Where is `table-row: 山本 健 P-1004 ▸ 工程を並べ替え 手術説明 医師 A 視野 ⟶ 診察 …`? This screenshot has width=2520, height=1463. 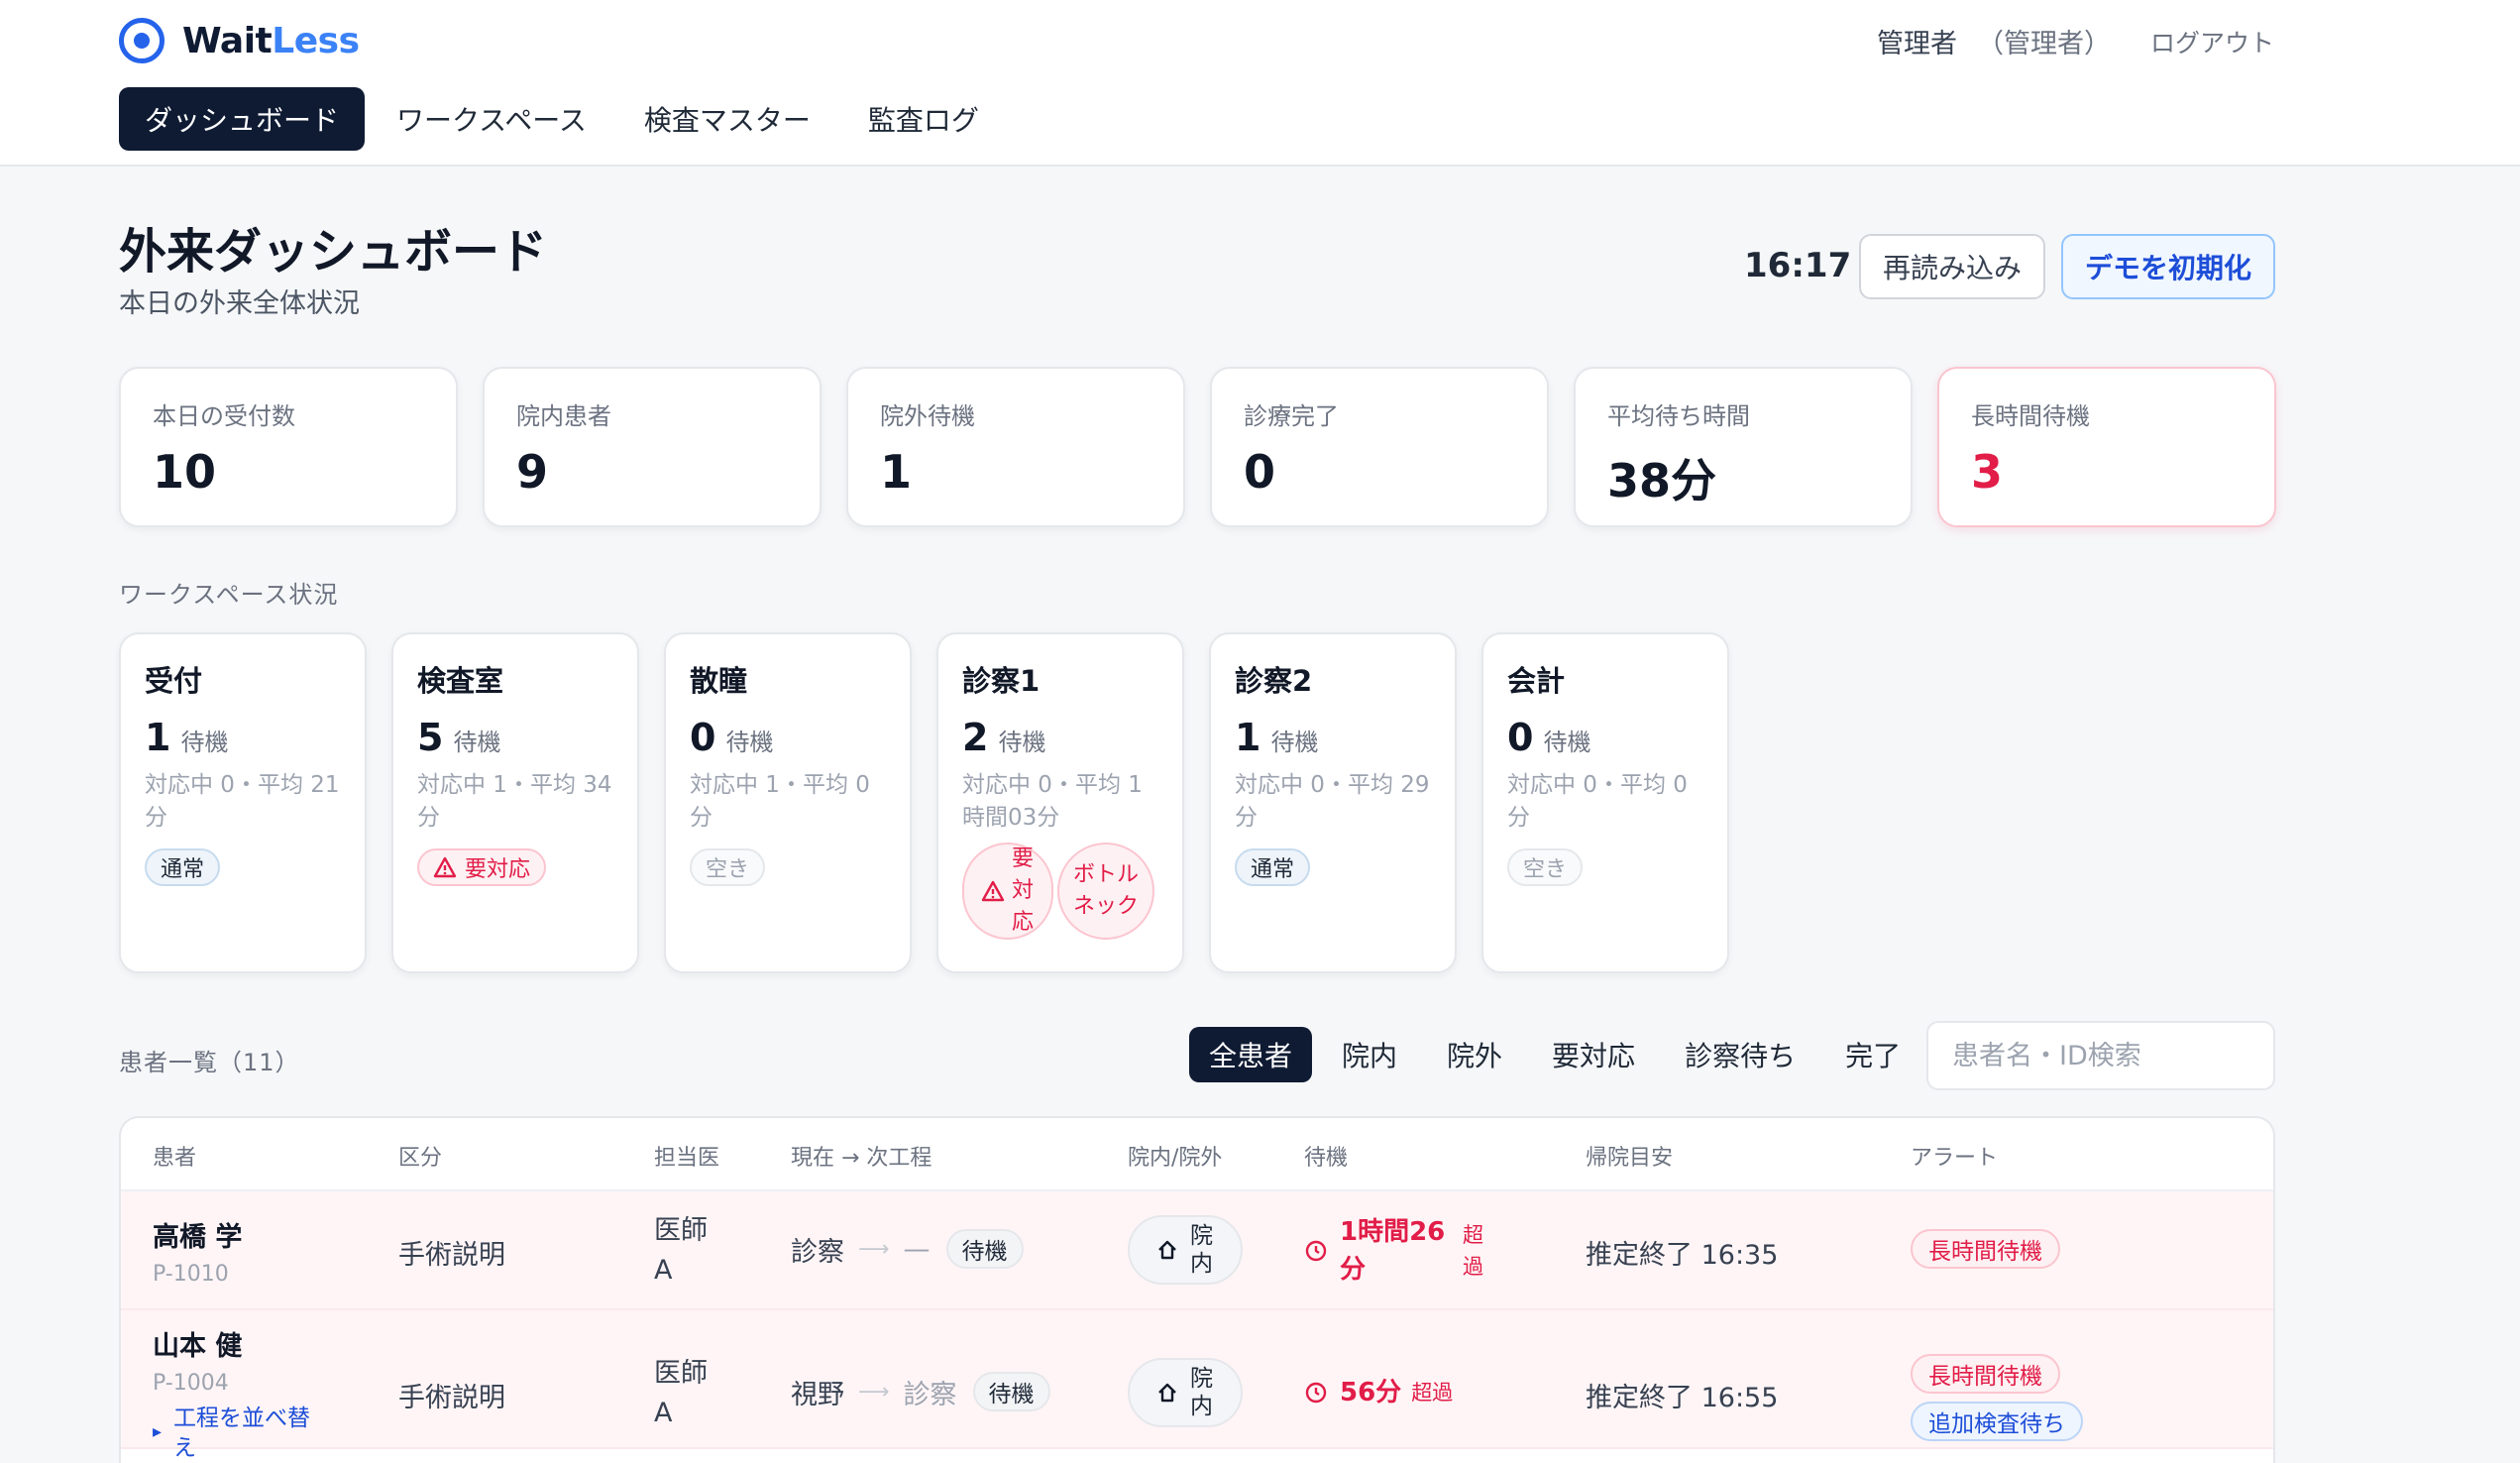
table-row: 山本 健 P-1004 ▸ 工程を並べ替え 手術説明 医師 A 視野 ⟶ 診察 … is located at coordinates (1197, 1385).